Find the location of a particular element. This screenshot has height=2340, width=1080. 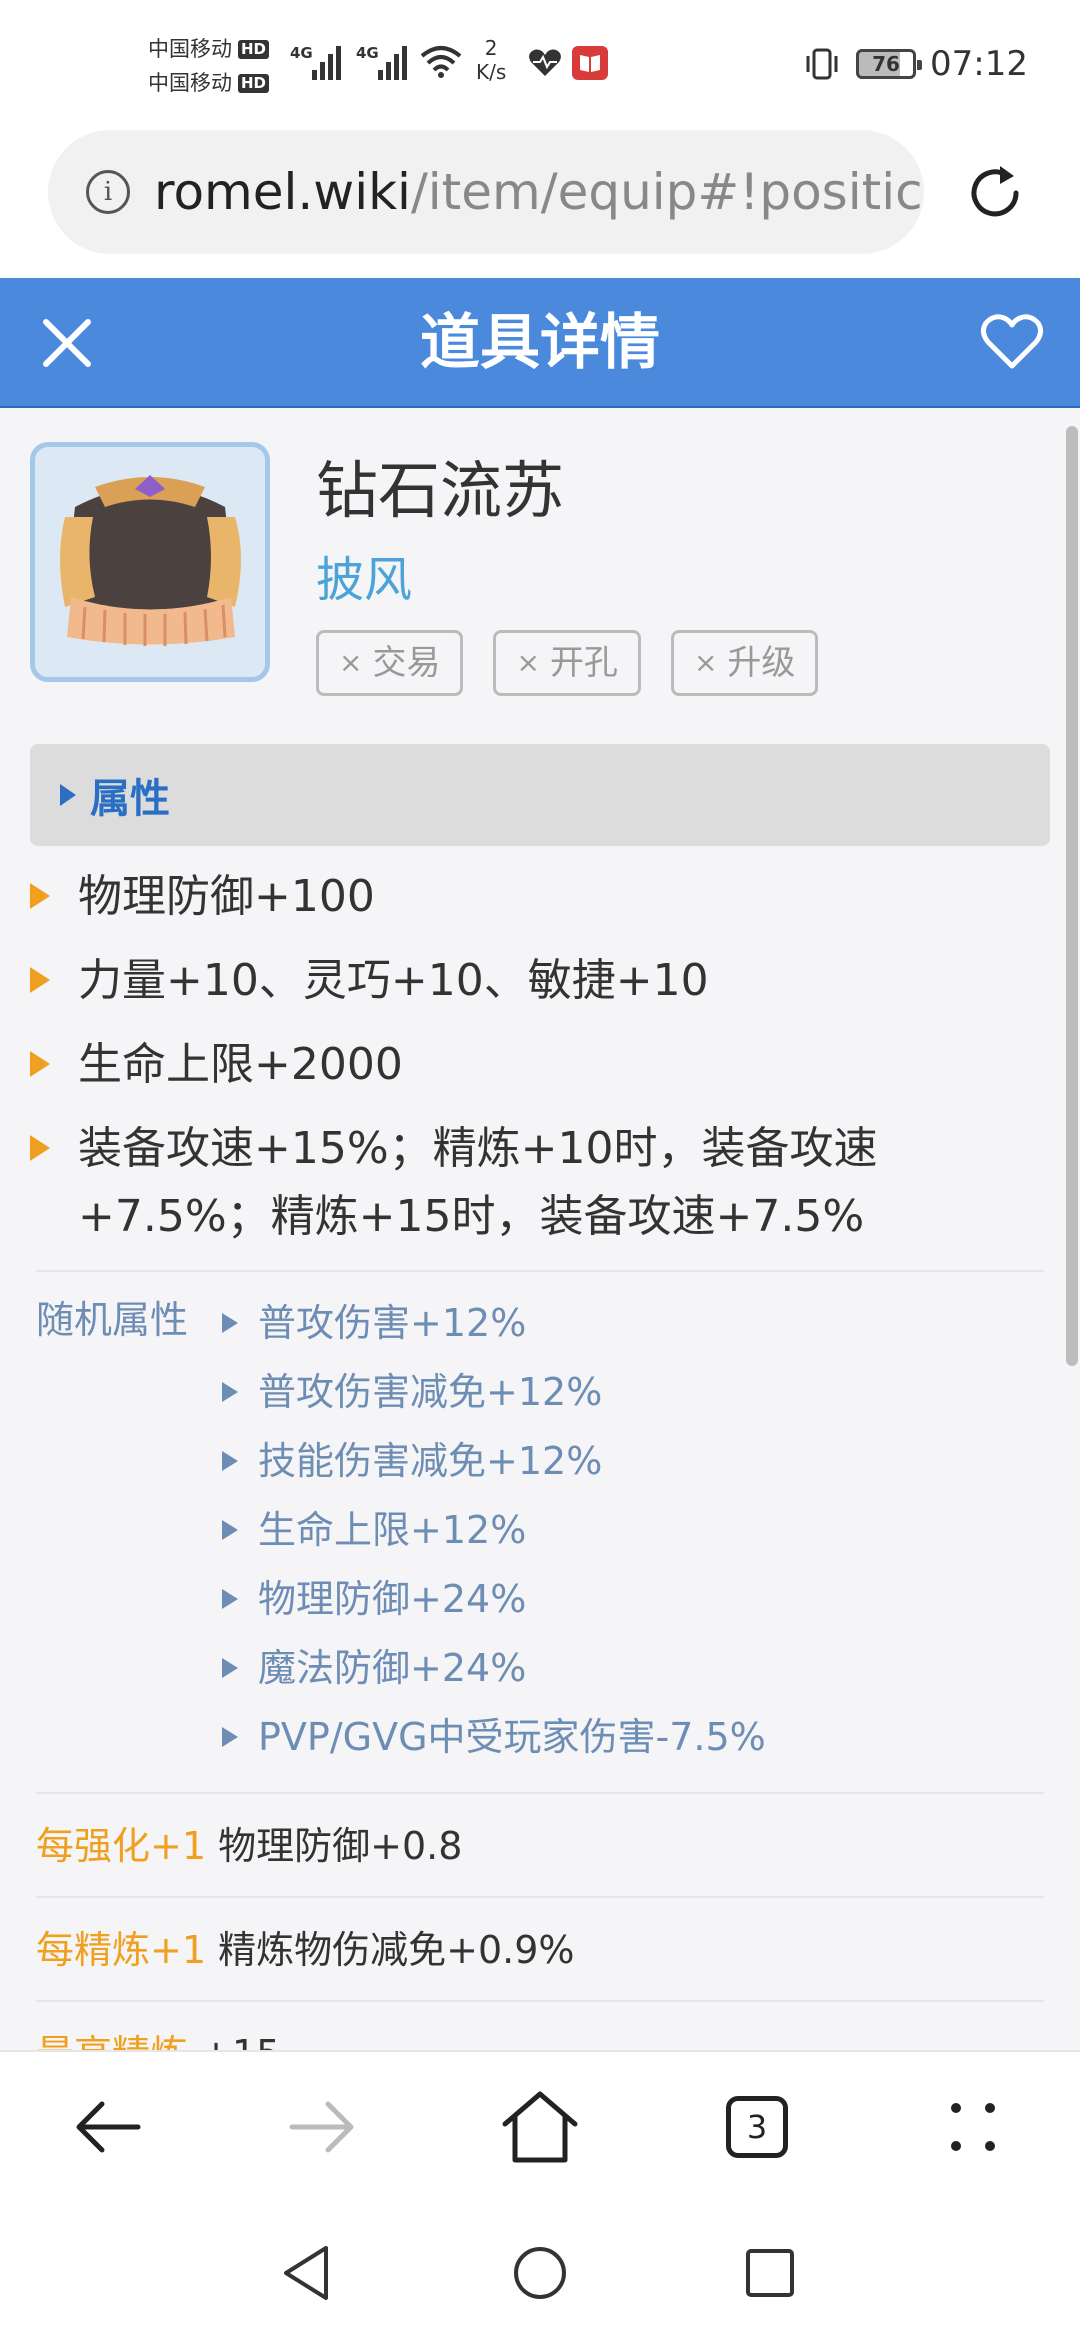

random-attribute-item: 生命上限+12% is located at coordinates (494, 1529).